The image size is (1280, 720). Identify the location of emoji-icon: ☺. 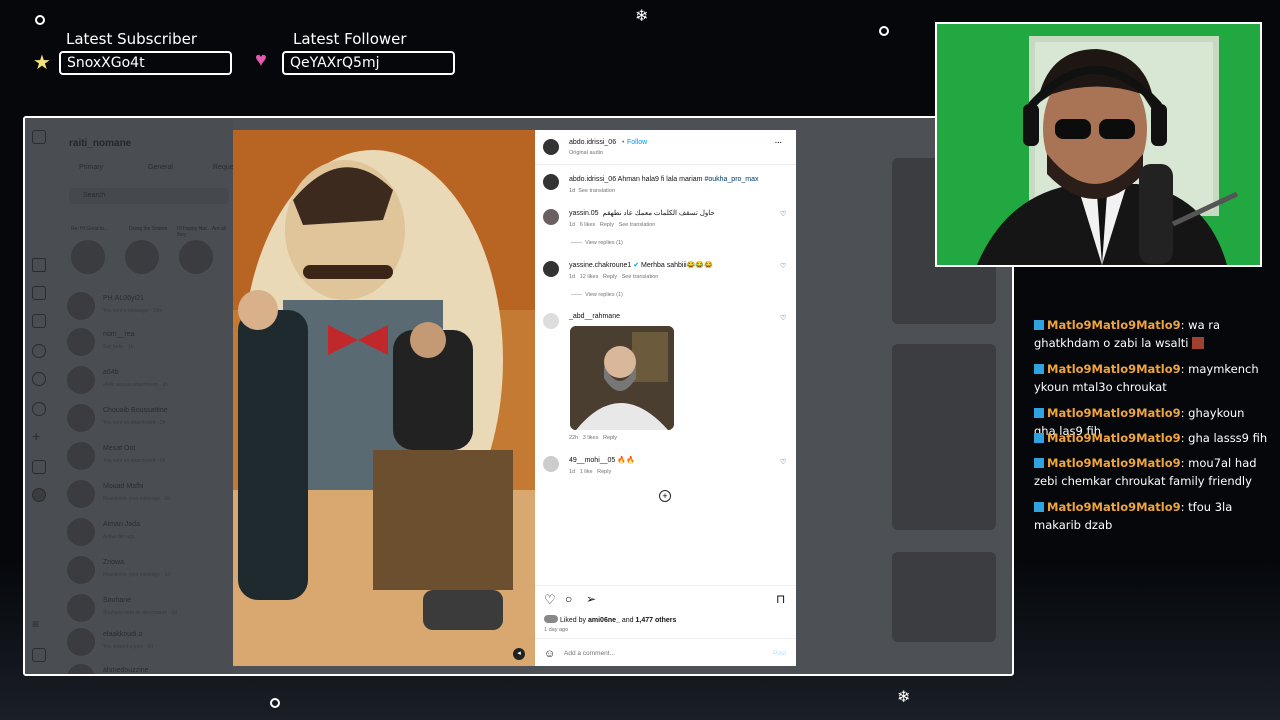
(549, 654).